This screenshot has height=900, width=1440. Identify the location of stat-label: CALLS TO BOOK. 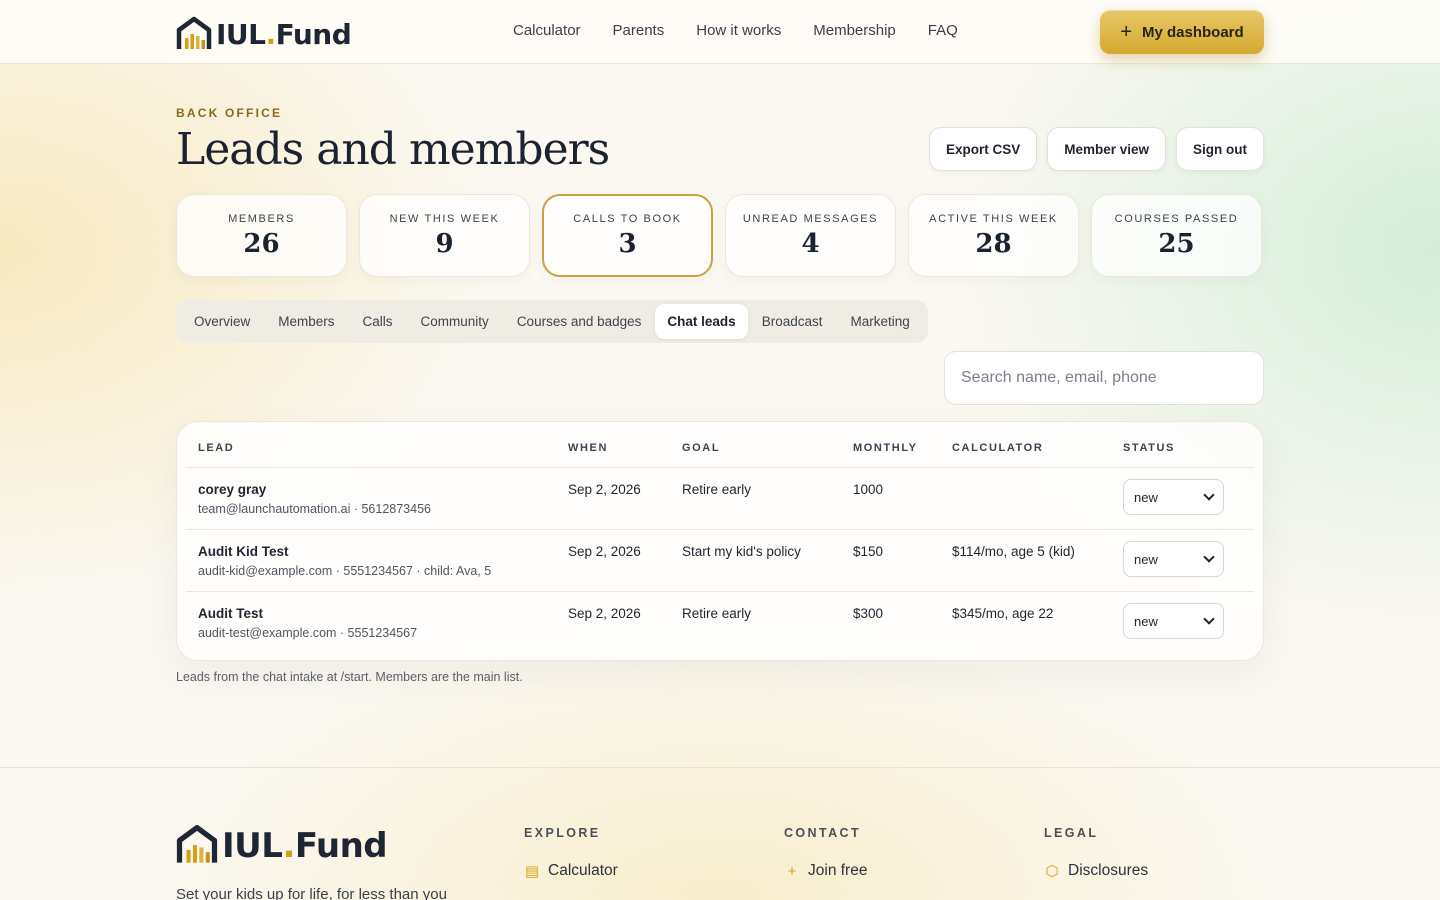
(627, 218).